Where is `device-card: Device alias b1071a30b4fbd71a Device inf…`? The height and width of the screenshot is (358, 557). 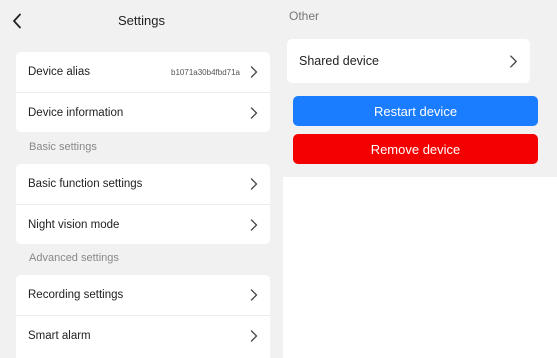 device-card: Device alias b1071a30b4fbd71a Device inf… is located at coordinates (143, 92).